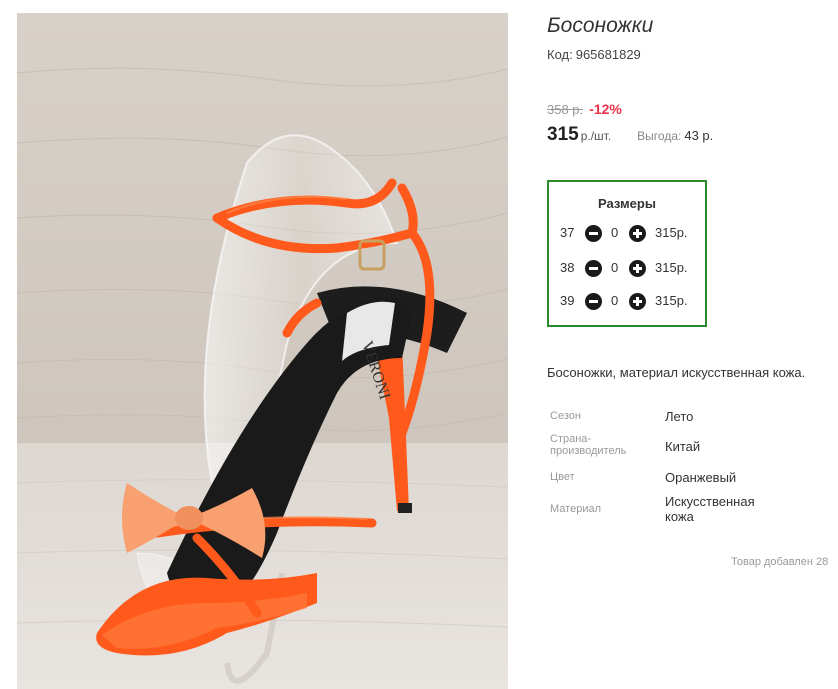 This screenshot has width=838, height=689. I want to click on property-value: Китай, so click(683, 446).